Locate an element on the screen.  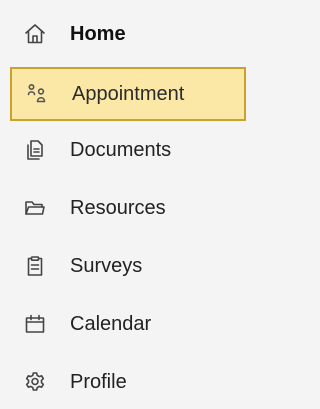
nav-item-label: Profile is located at coordinates (98, 381).